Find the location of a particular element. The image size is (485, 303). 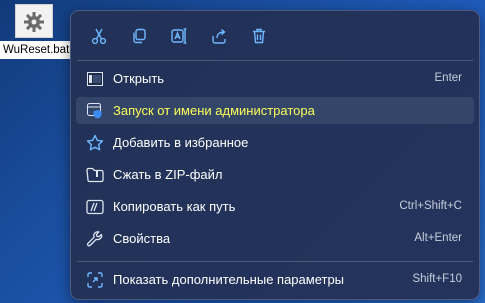

rename-icon is located at coordinates (179, 36).